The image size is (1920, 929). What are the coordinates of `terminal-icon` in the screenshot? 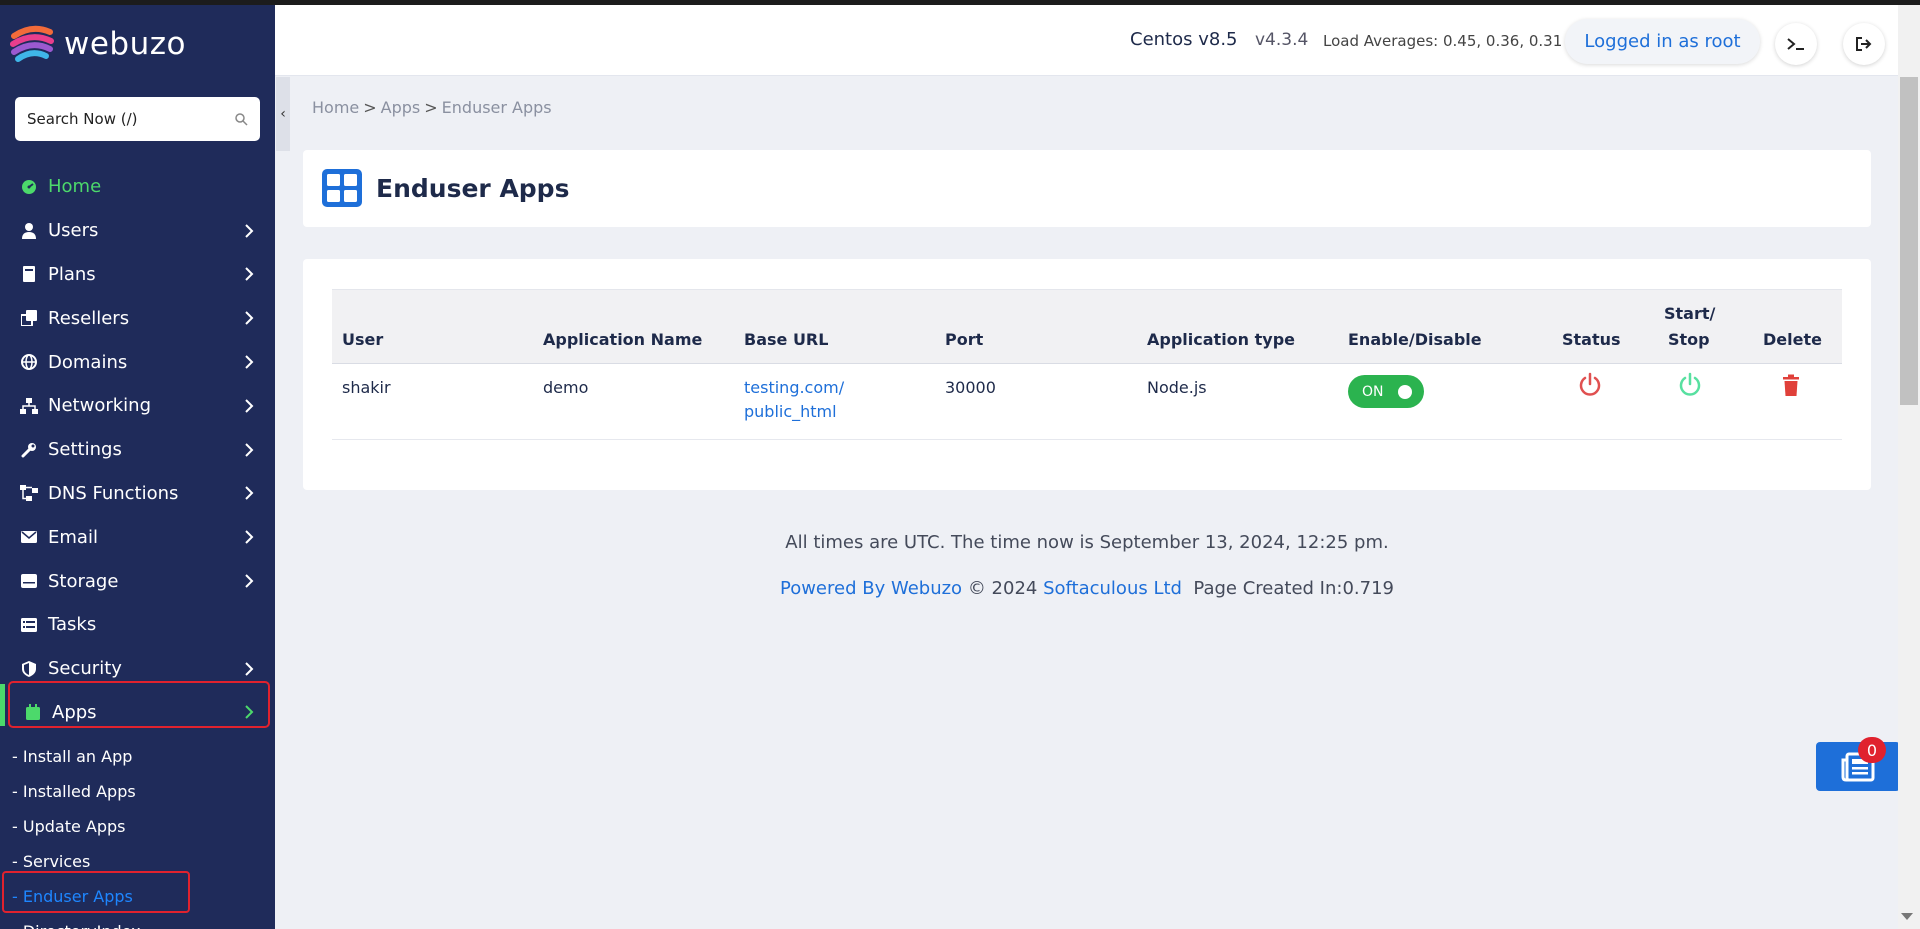 It's located at (1795, 44).